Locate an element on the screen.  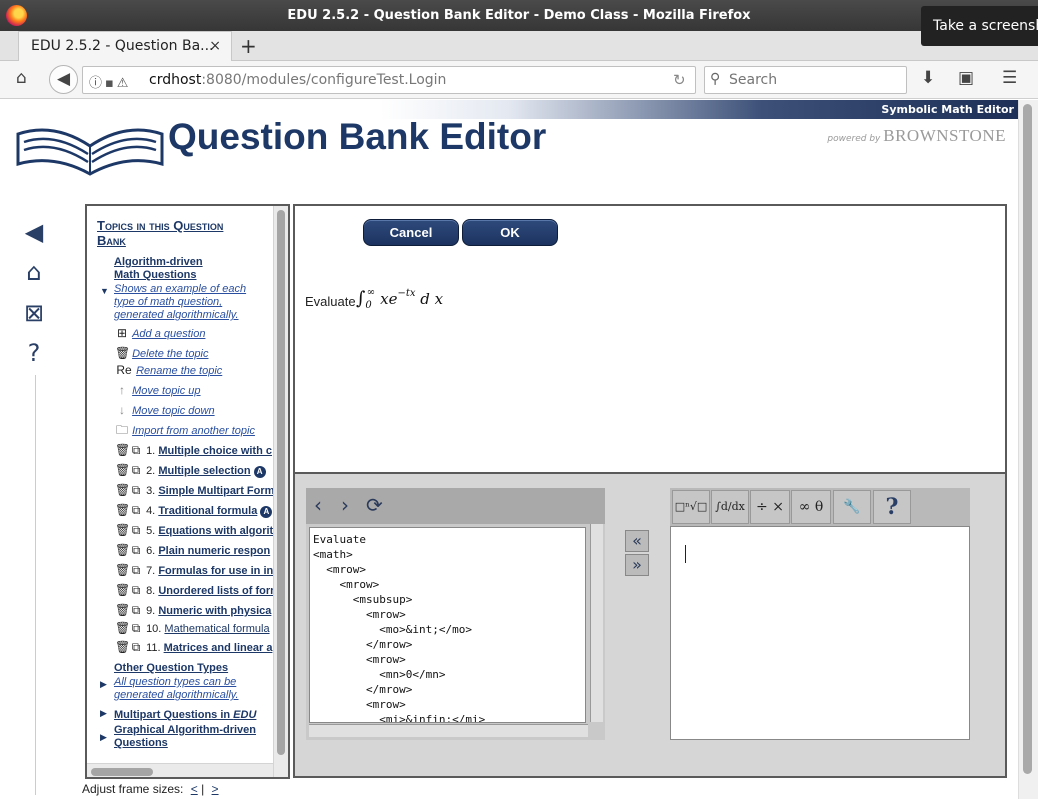
home-icon: ⌂ is located at coordinates (21, 78).